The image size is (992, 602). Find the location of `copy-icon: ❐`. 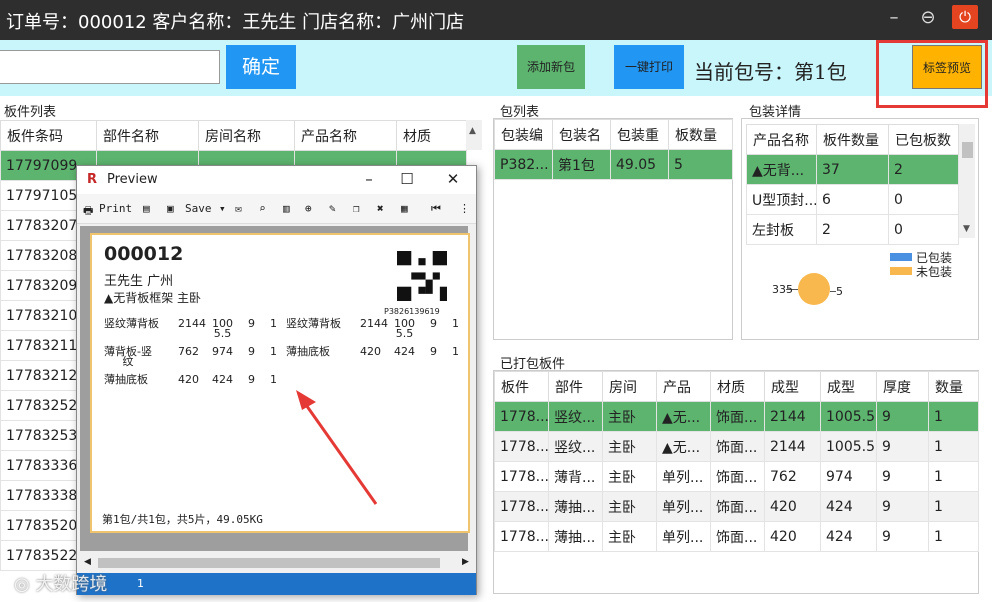

copy-icon: ❐ is located at coordinates (356, 208).